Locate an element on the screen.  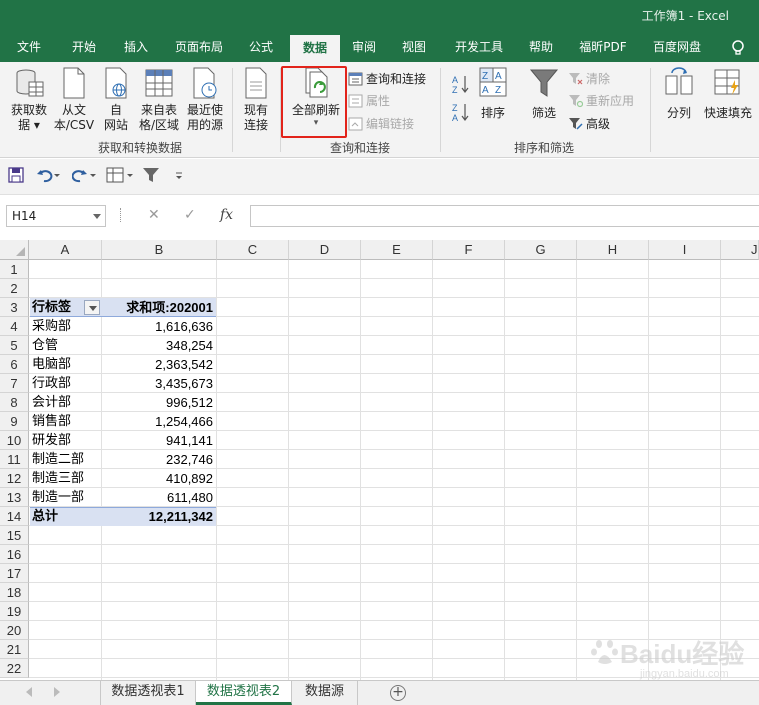
pivot-row-value: 941,141 is located at coordinates (159, 440).